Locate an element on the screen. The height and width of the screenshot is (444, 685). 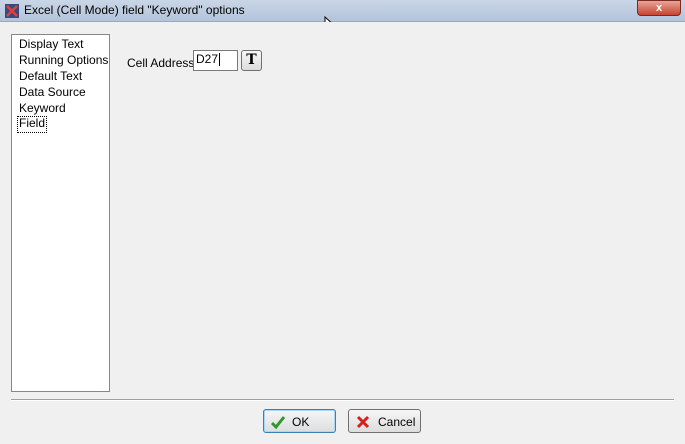
text-format-button: T is located at coordinates (251, 60).